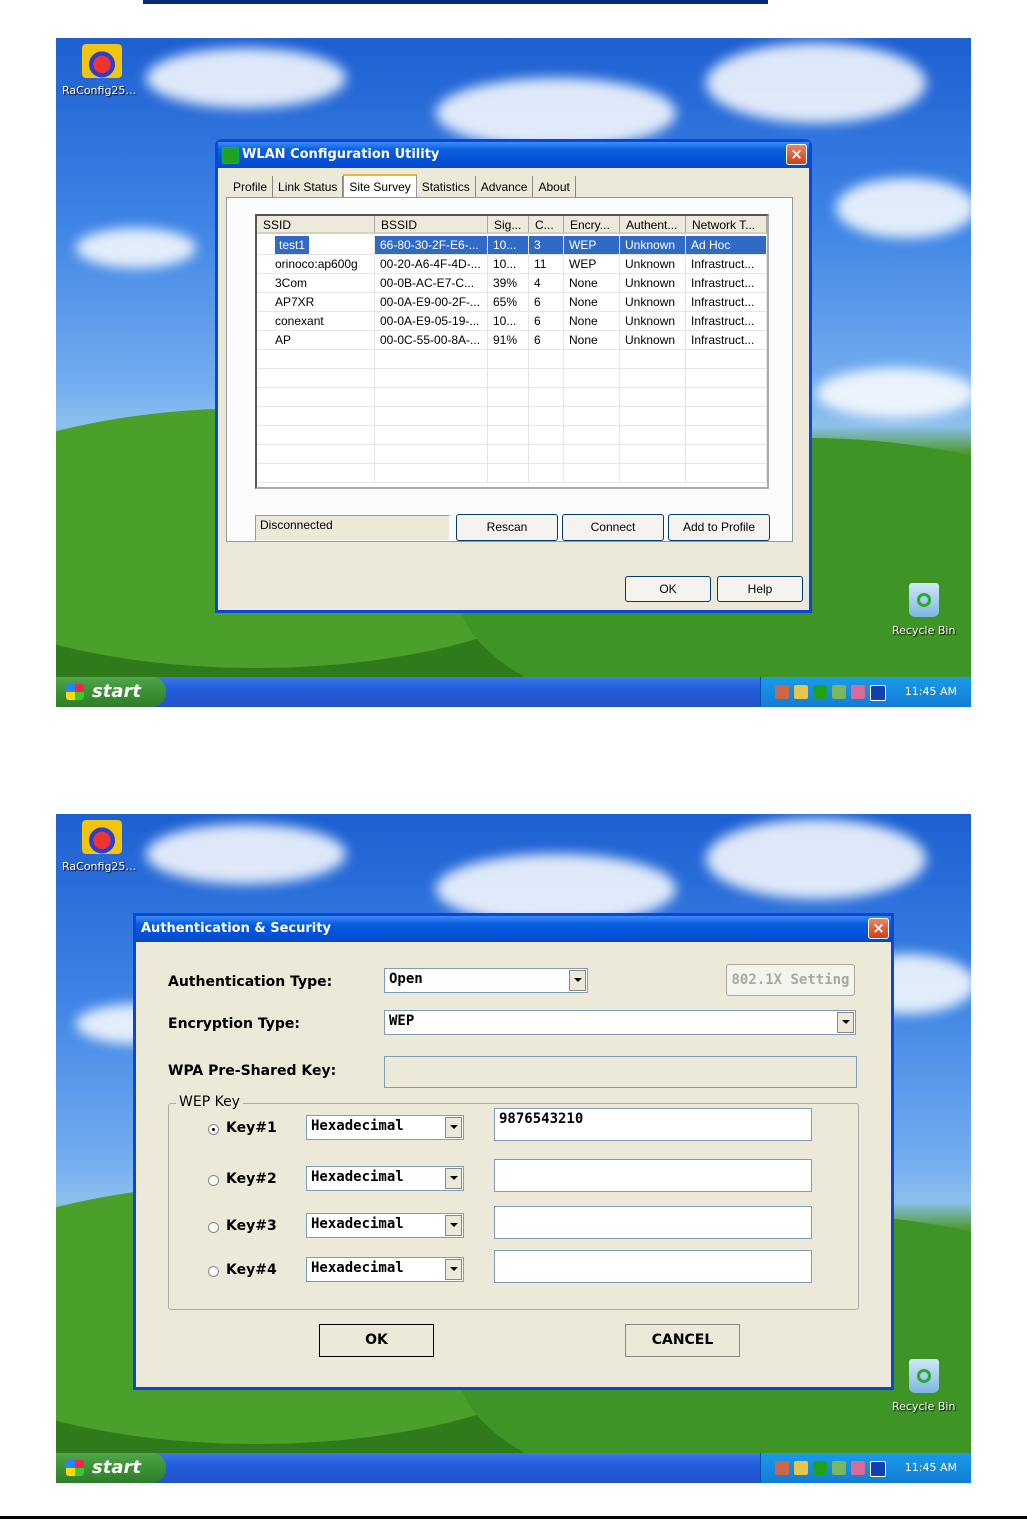 The image size is (1027, 1521). What do you see at coordinates (251, 1270) in the screenshot?
I see `key4-label: Key#4` at bounding box center [251, 1270].